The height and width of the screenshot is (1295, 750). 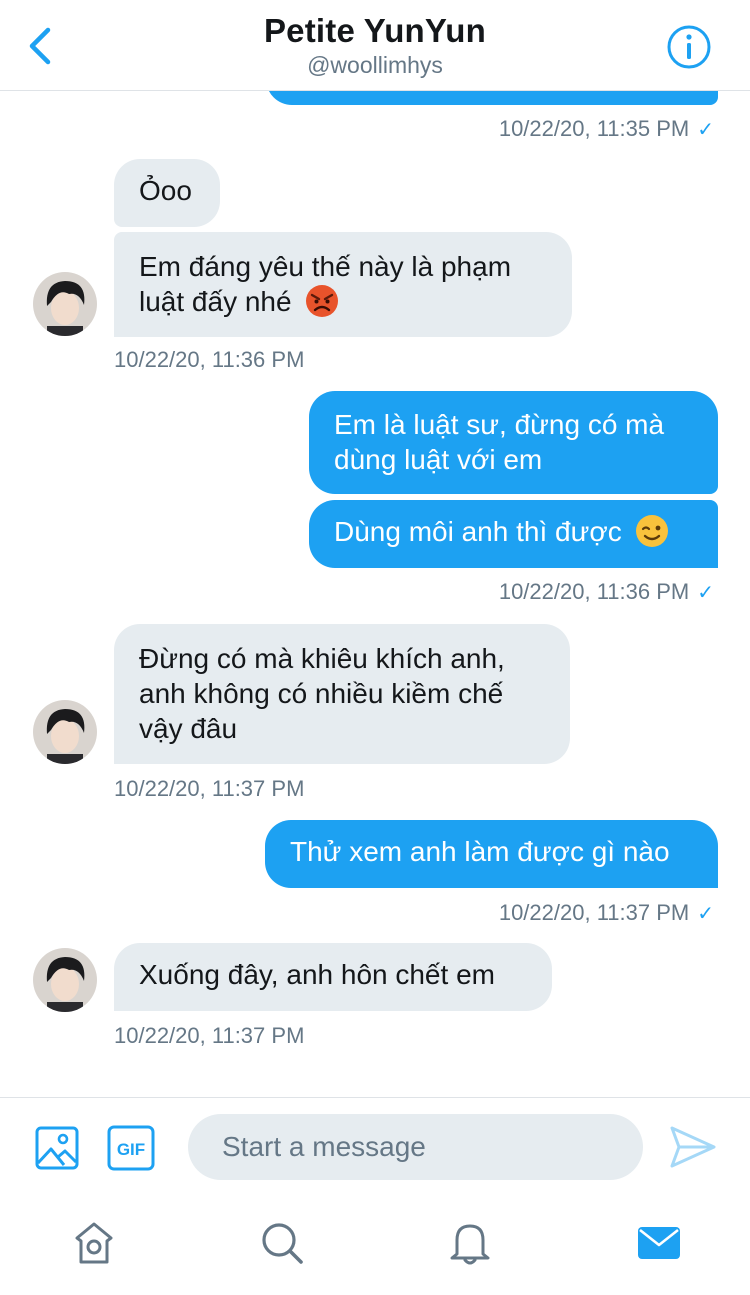 What do you see at coordinates (415, 1147) in the screenshot?
I see `message-input` at bounding box center [415, 1147].